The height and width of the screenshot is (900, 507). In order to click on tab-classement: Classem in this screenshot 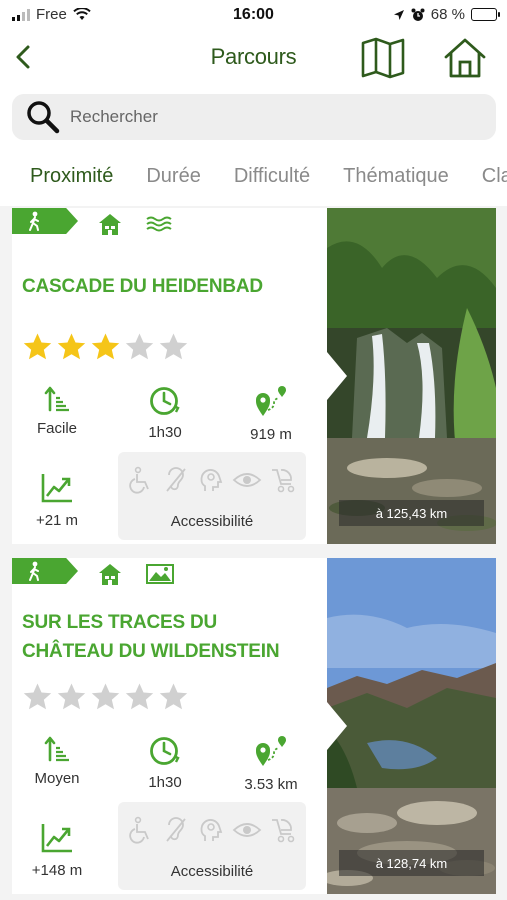, I will do `click(494, 176)`.